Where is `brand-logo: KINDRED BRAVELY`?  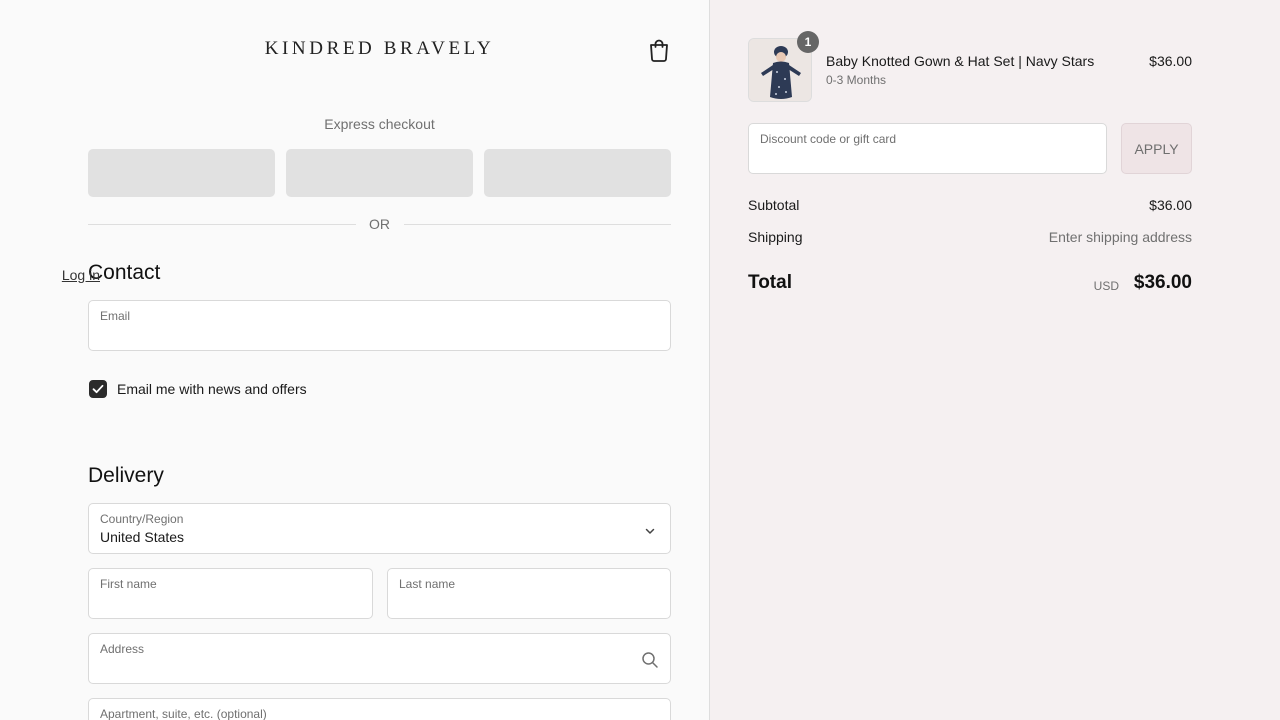 brand-logo: KINDRED BRAVELY is located at coordinates (379, 49).